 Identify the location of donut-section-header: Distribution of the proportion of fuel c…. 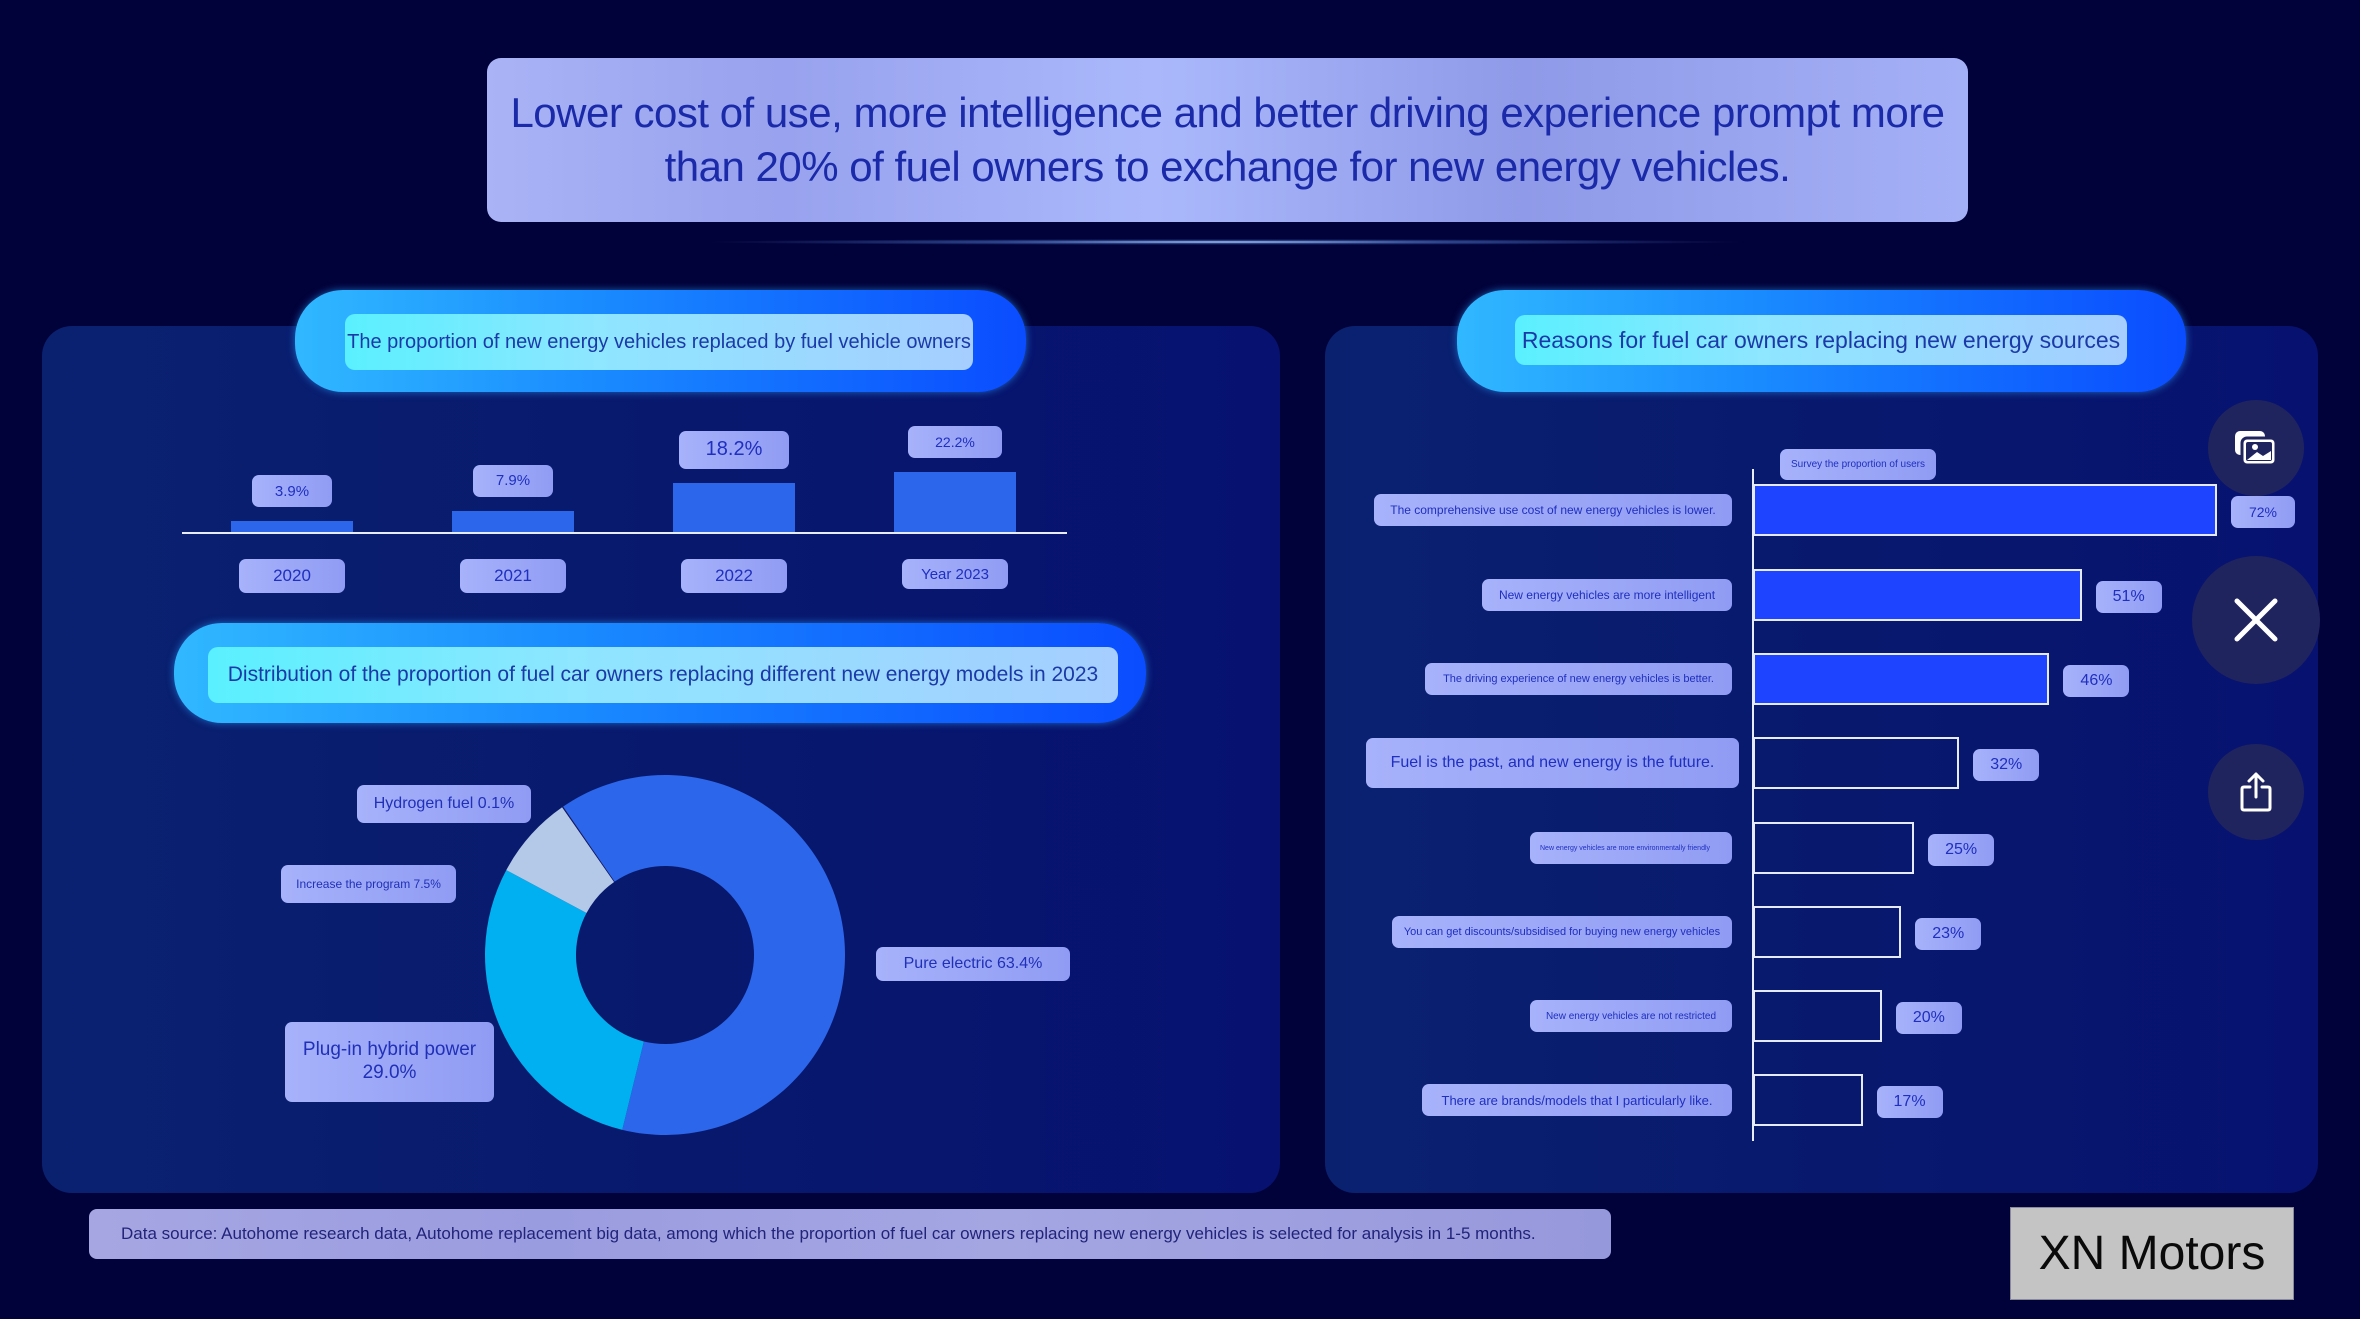
(660, 673).